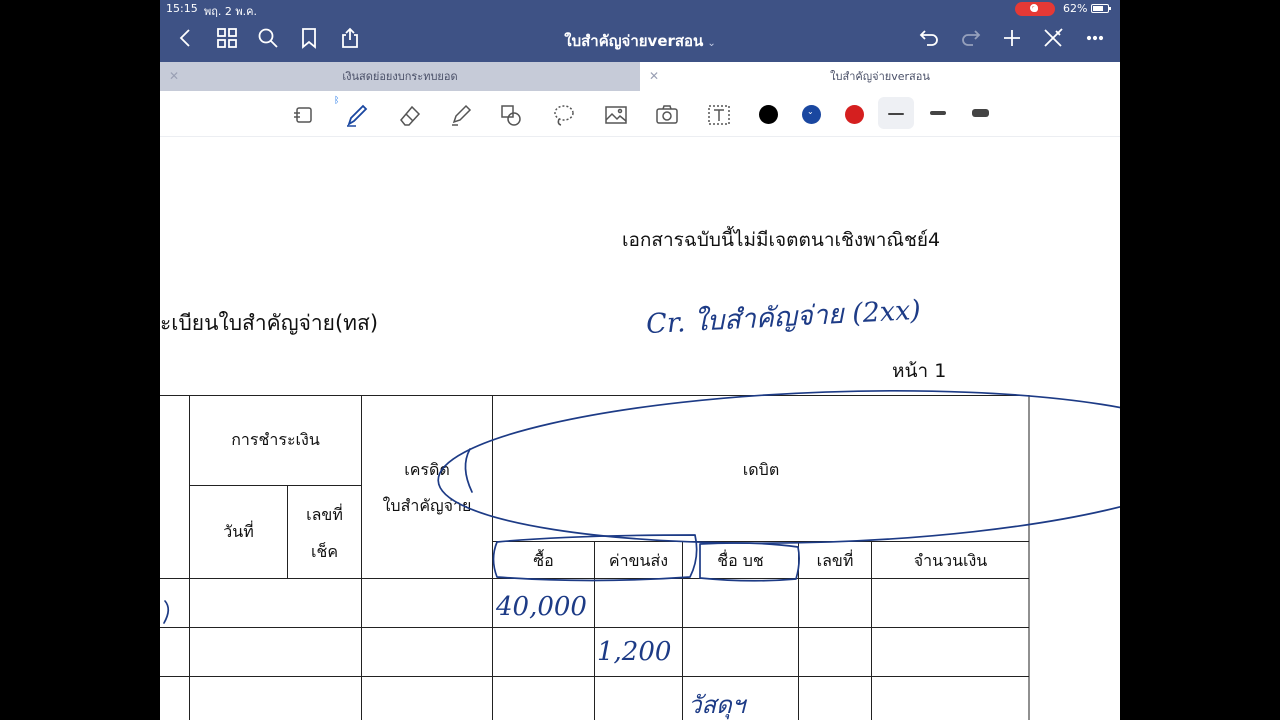 The image size is (1280, 720). I want to click on status-date: พฤ. 2 พ.ค., so click(231, 11).